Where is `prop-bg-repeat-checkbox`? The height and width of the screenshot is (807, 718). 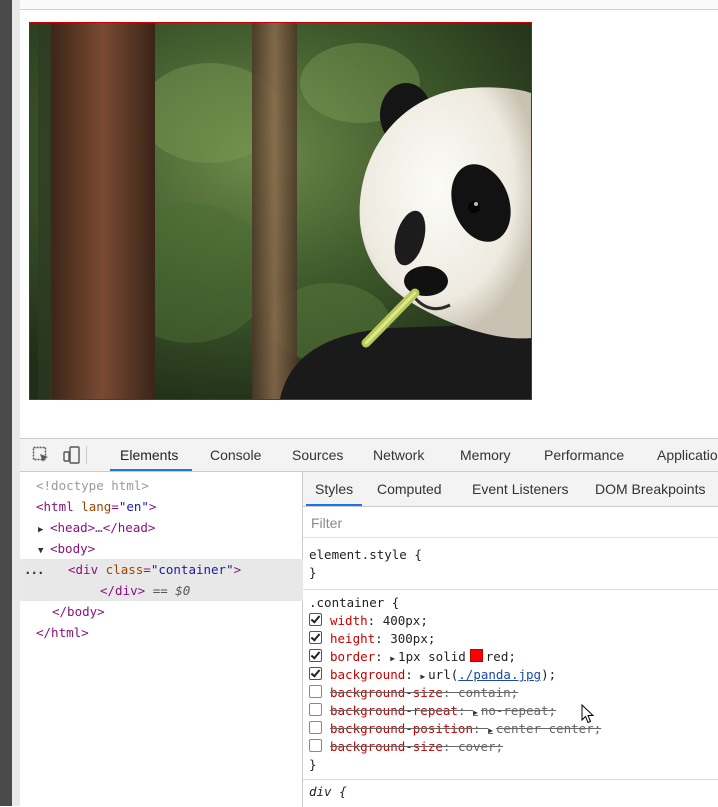 prop-bg-repeat-checkbox is located at coordinates (315, 709).